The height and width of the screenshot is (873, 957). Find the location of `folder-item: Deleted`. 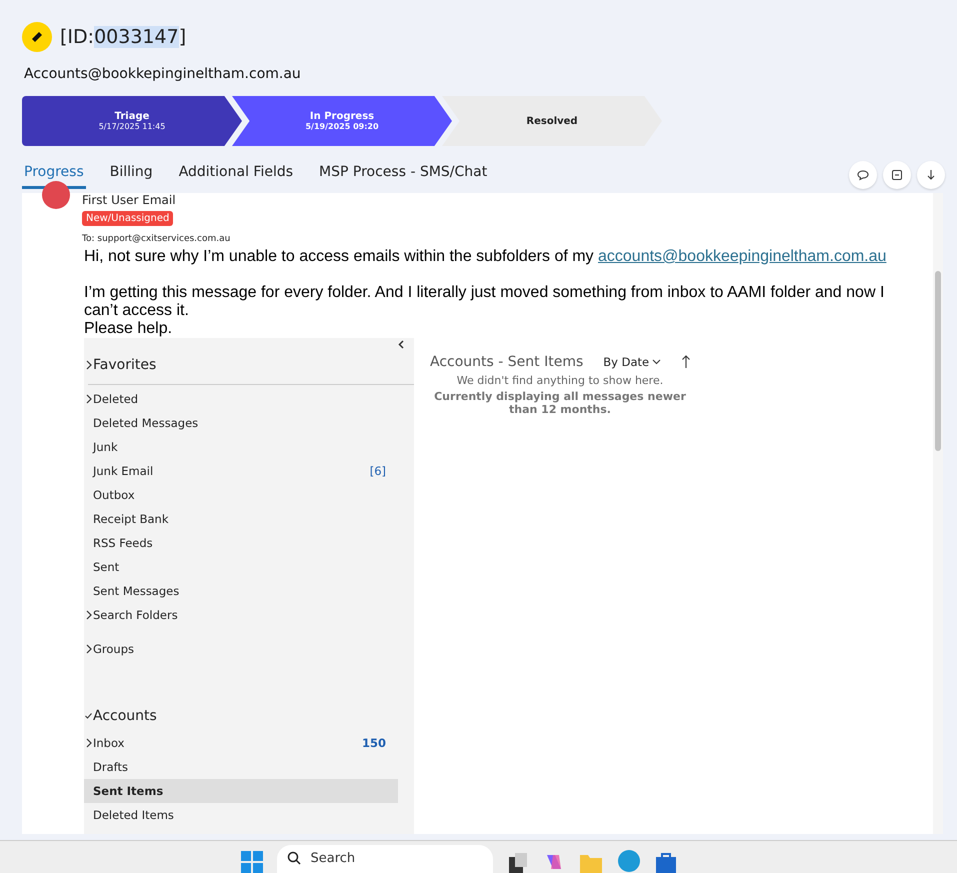

folder-item: Deleted is located at coordinates (241, 399).